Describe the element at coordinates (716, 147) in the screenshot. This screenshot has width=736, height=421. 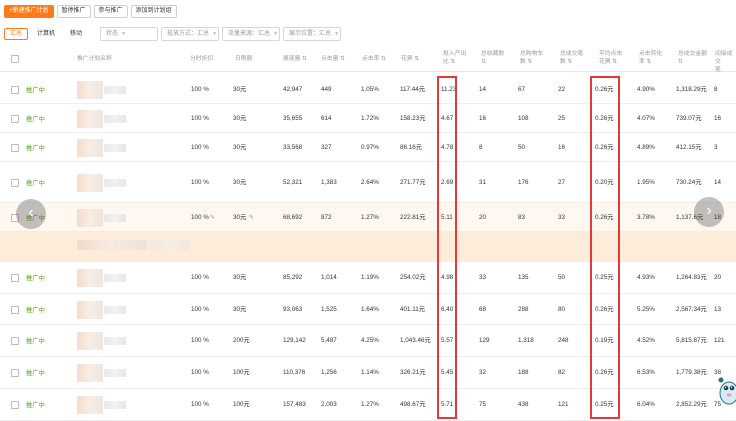
I see `cell-ind: 3` at that location.